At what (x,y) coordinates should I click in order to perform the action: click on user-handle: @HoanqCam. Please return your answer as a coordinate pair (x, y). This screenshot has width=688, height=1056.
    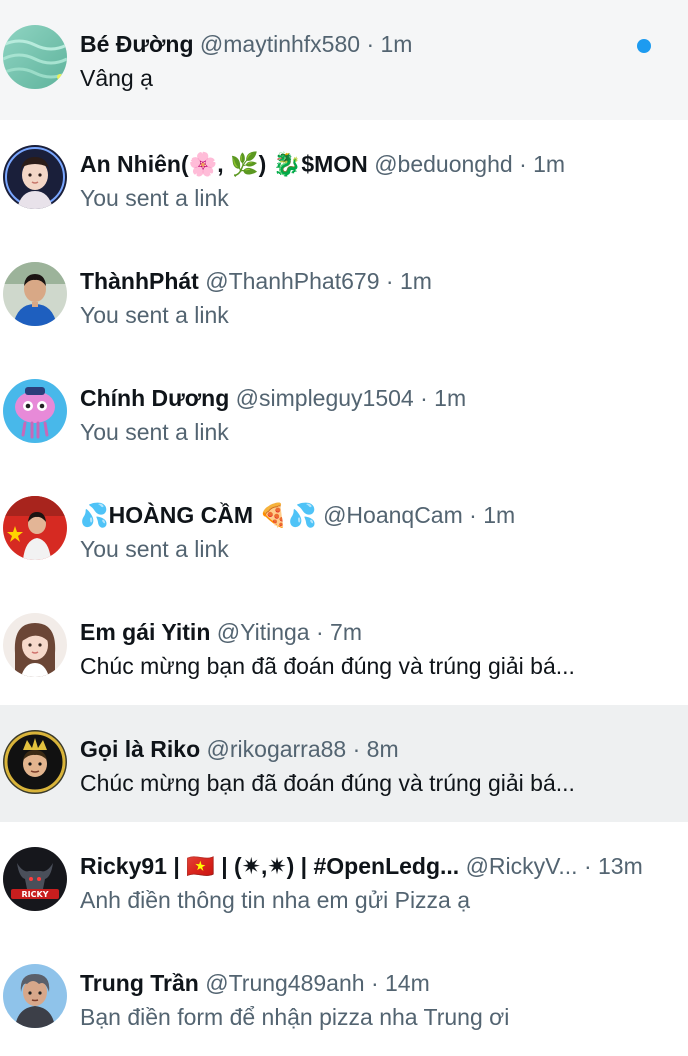
    Looking at the image, I should click on (393, 515).